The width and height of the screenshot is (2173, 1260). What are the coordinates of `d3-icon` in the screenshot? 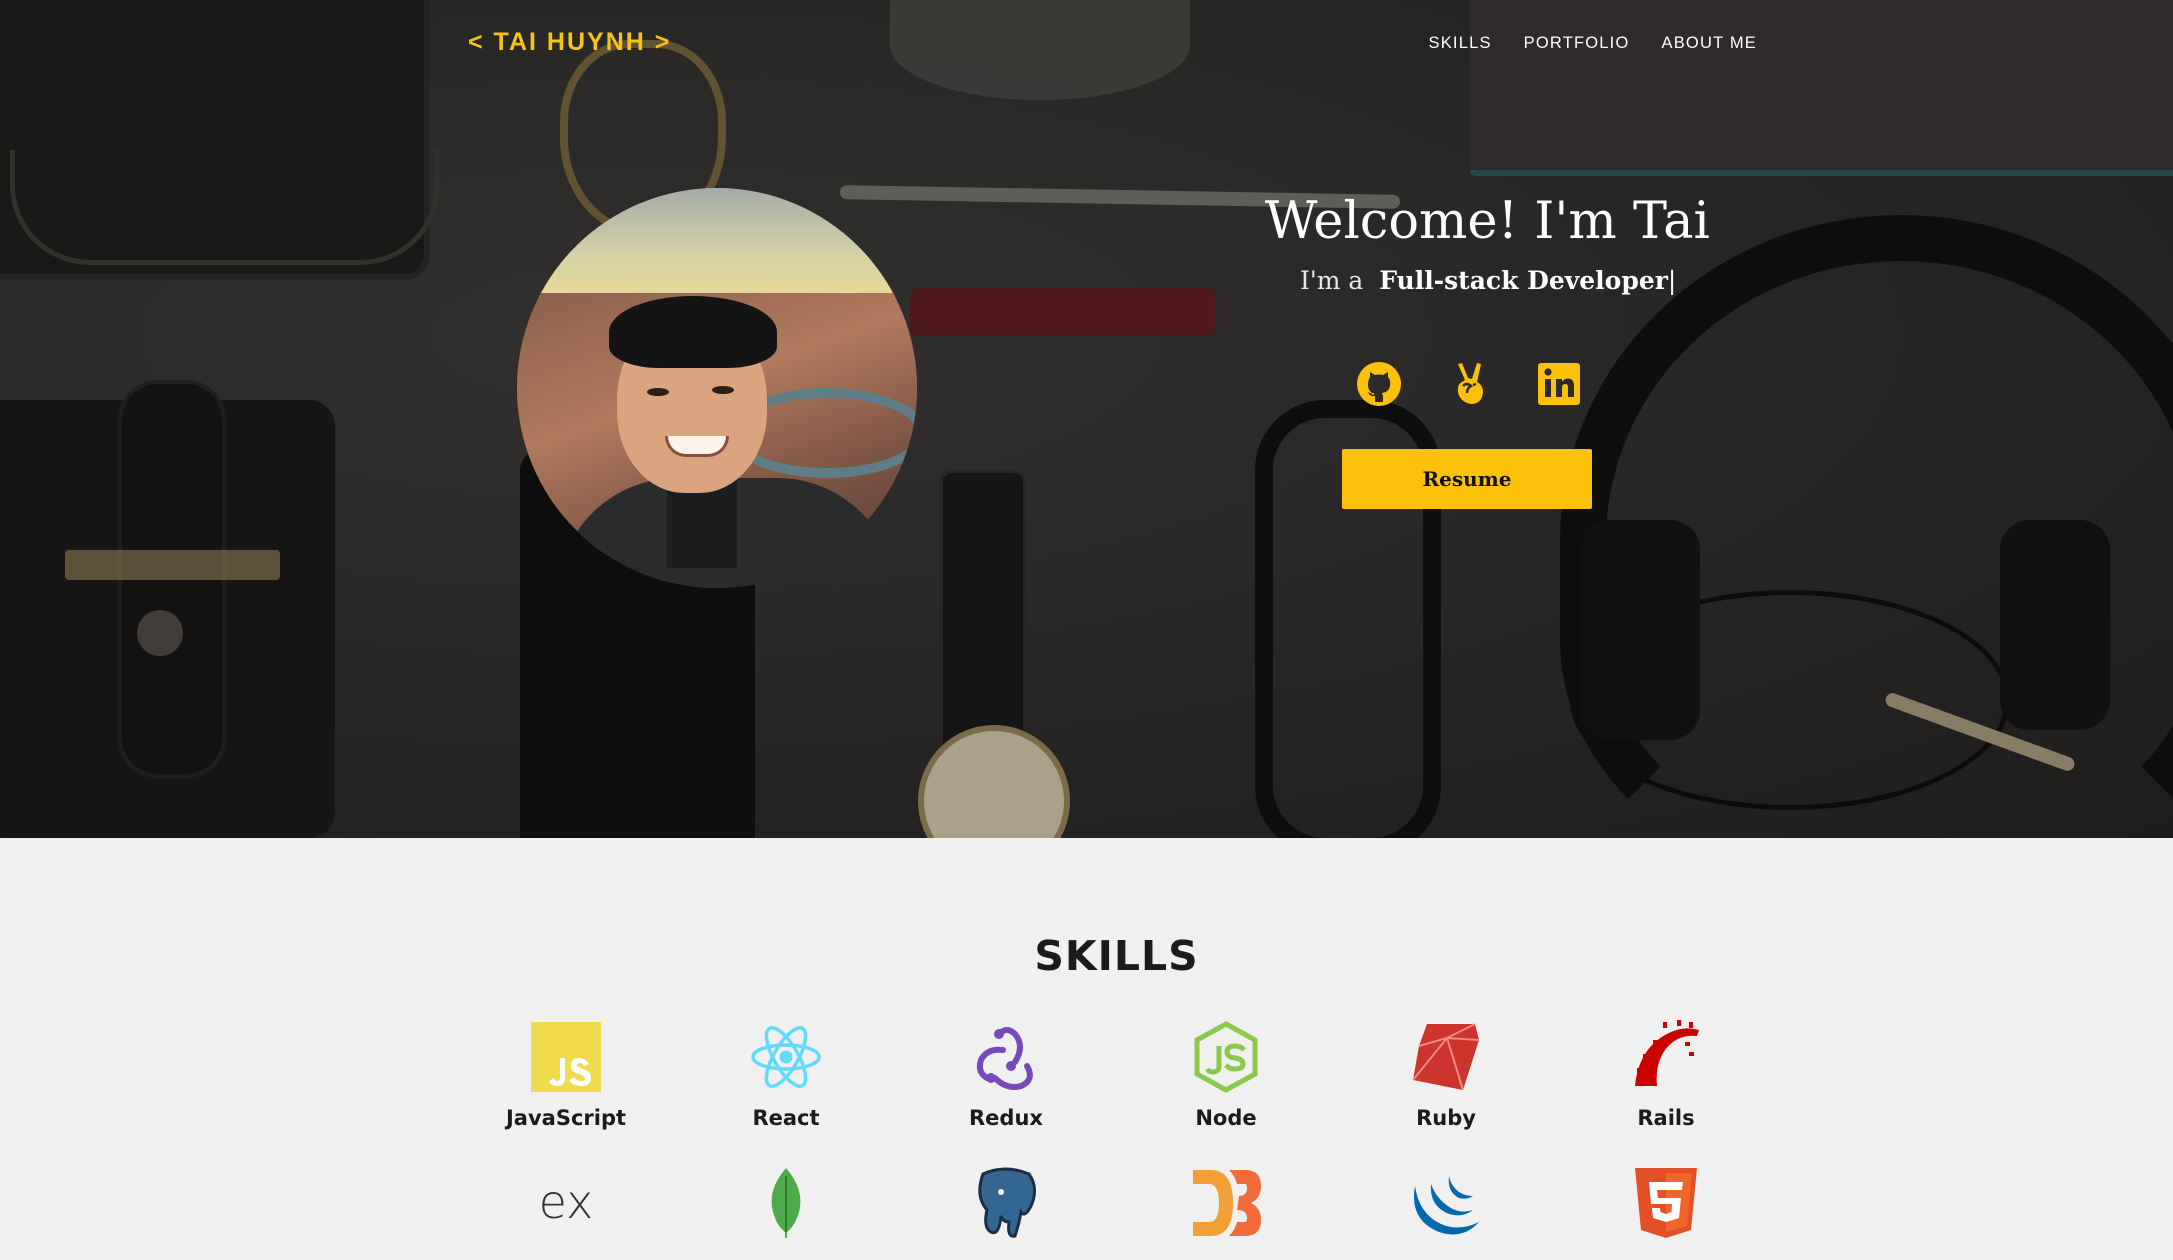 It's located at (1227, 1203).